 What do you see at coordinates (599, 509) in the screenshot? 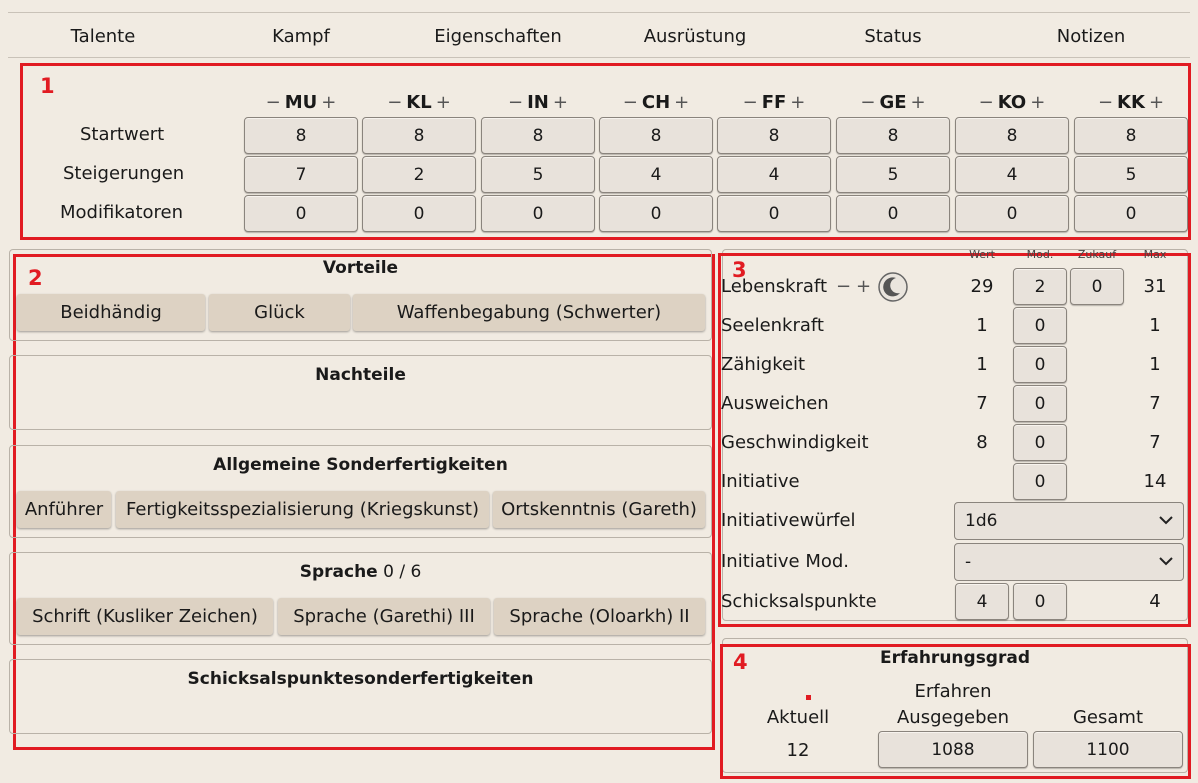
I see `sonderfertigkeit-tag: Ortskenntnis (Gareth)` at bounding box center [599, 509].